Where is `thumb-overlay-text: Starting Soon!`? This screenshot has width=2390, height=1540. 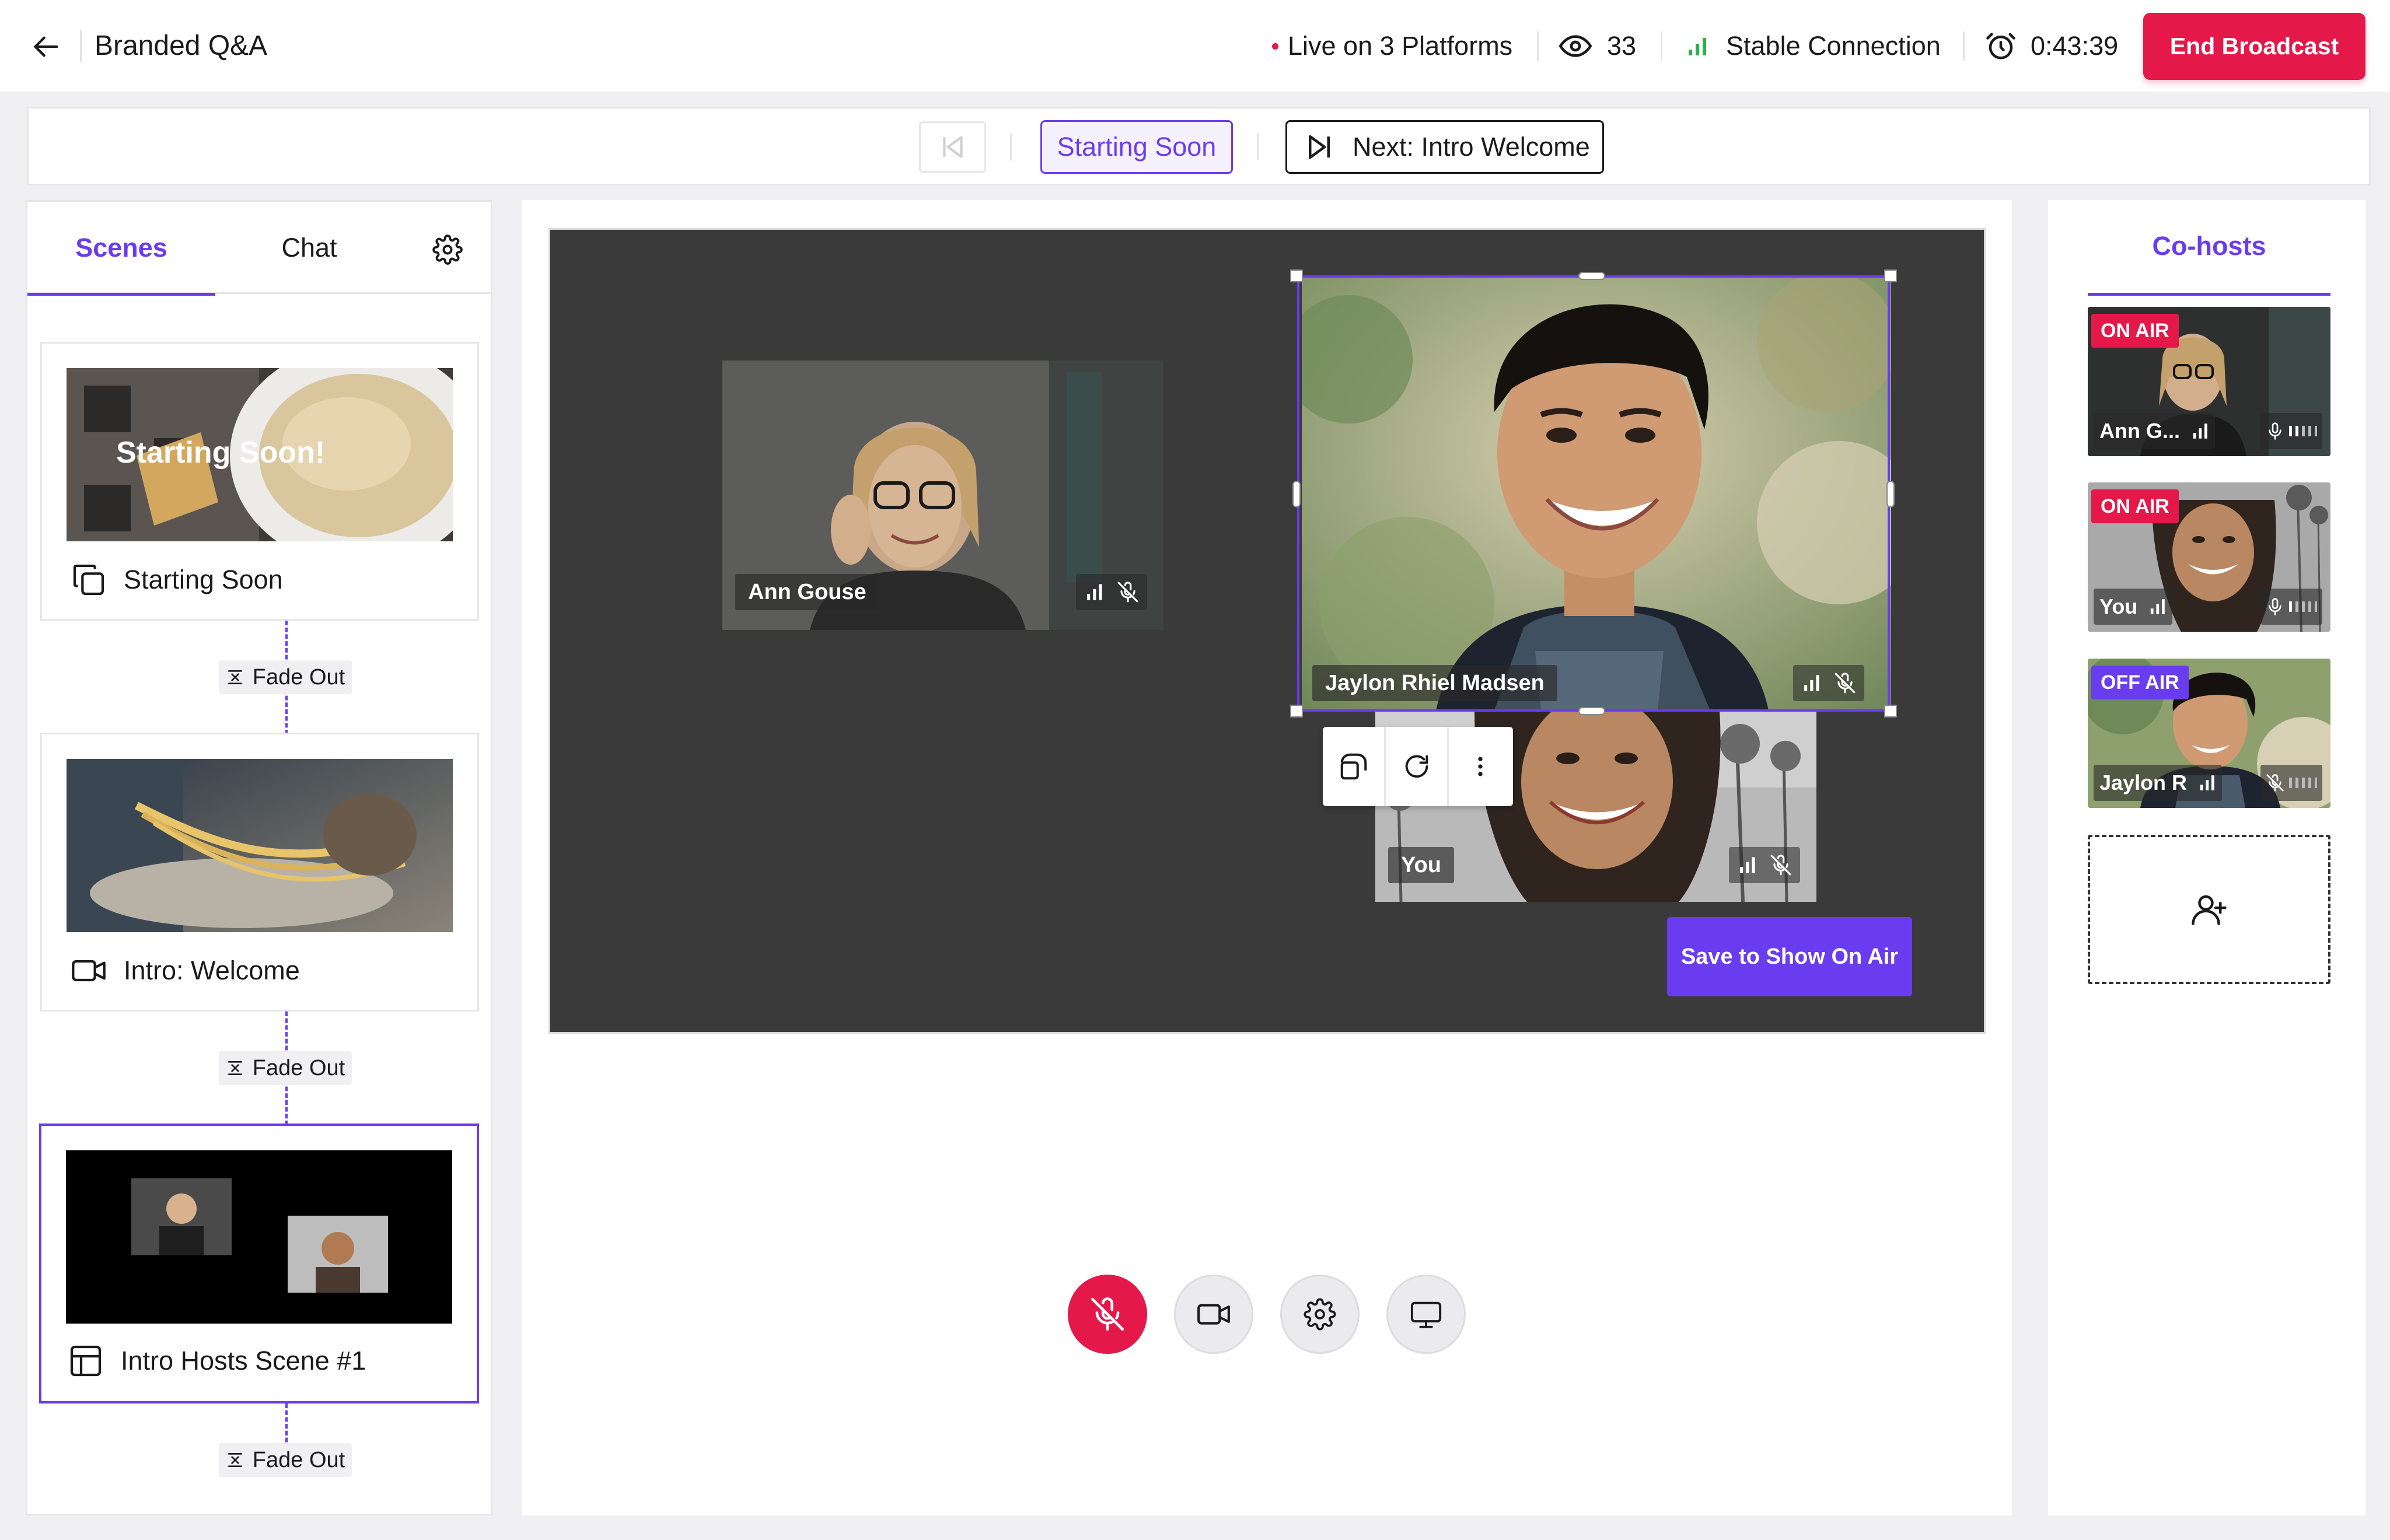
thumb-overlay-text: Starting Soon! is located at coordinates (220, 453).